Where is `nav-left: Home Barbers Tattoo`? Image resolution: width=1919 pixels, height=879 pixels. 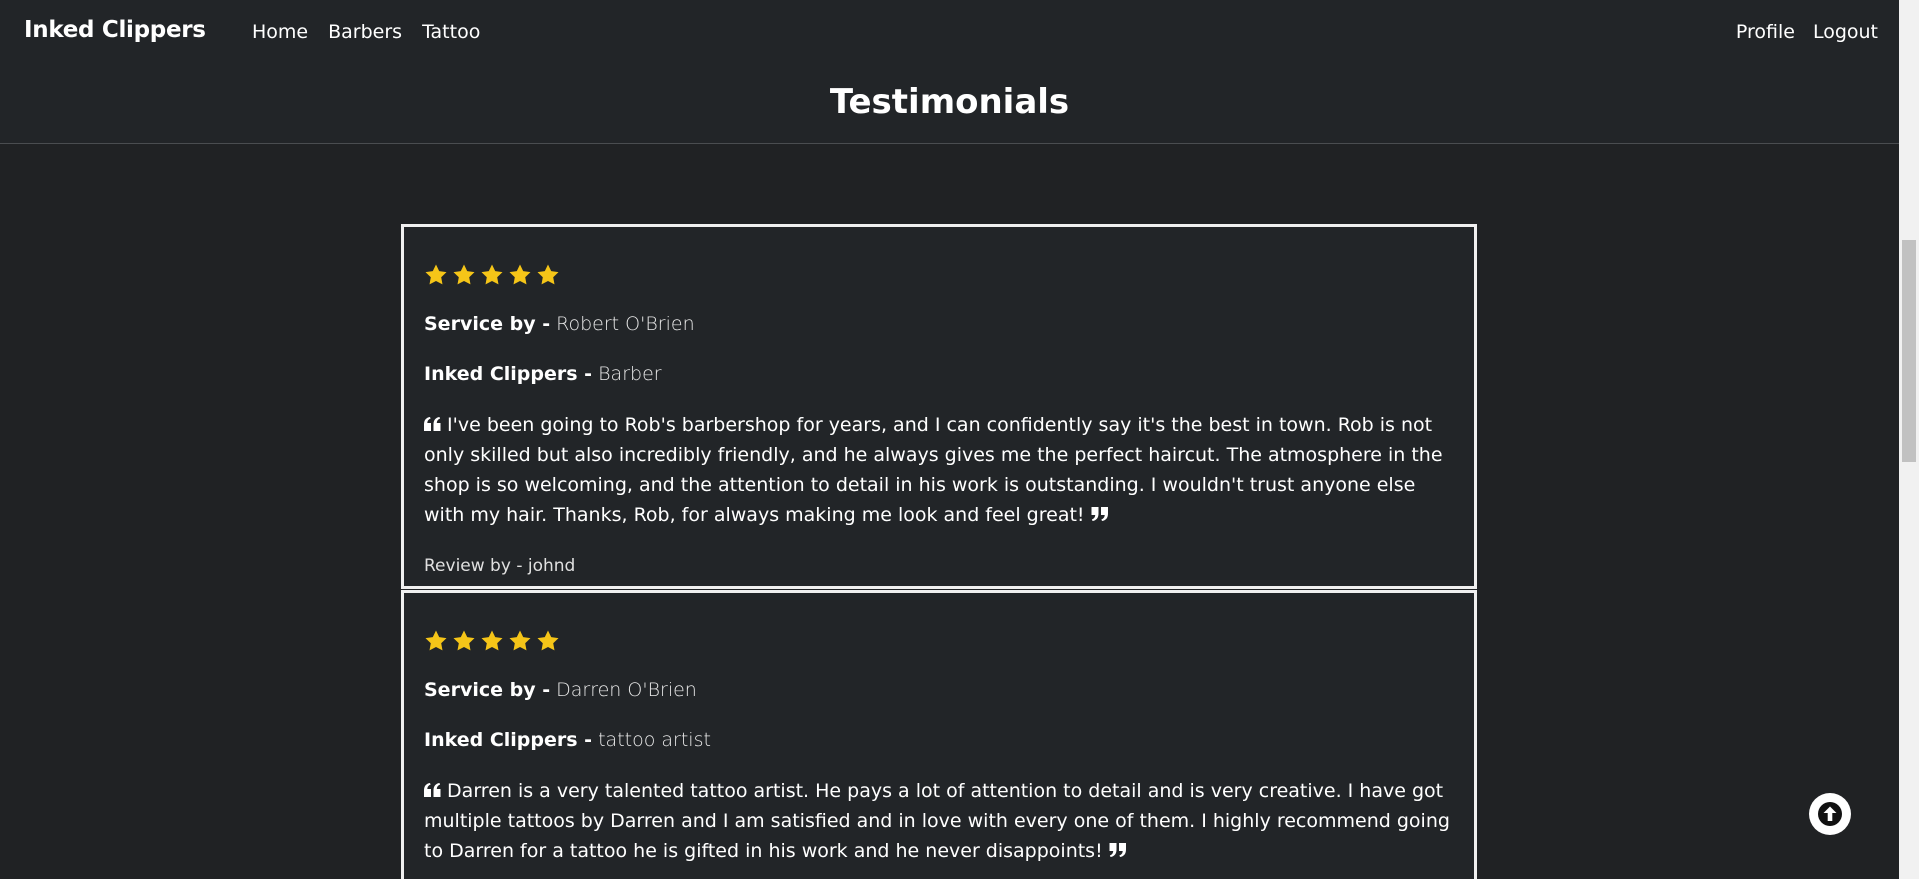
nav-left: Home Barbers Tattoo is located at coordinates (366, 32).